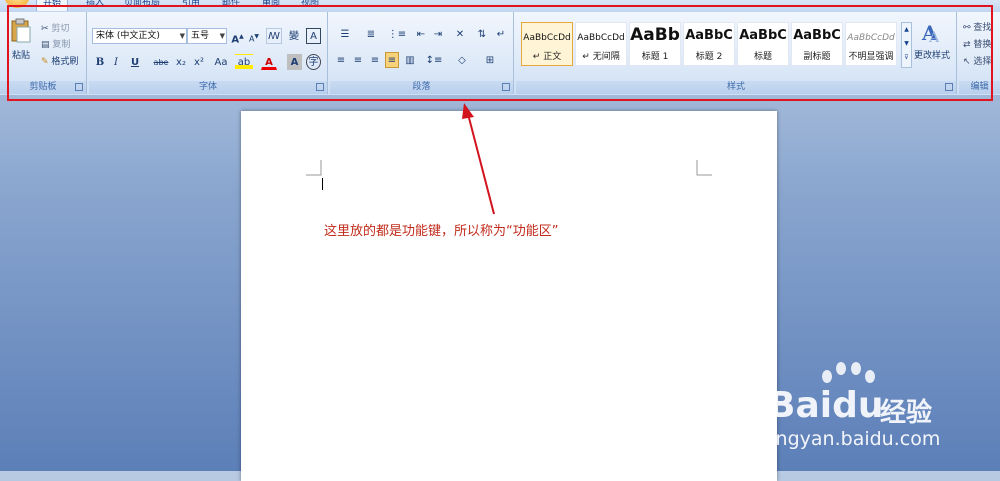 This screenshot has height=481, width=1000. Describe the element at coordinates (314, 168) in the screenshot. I see `margin-corner-top-left` at that location.